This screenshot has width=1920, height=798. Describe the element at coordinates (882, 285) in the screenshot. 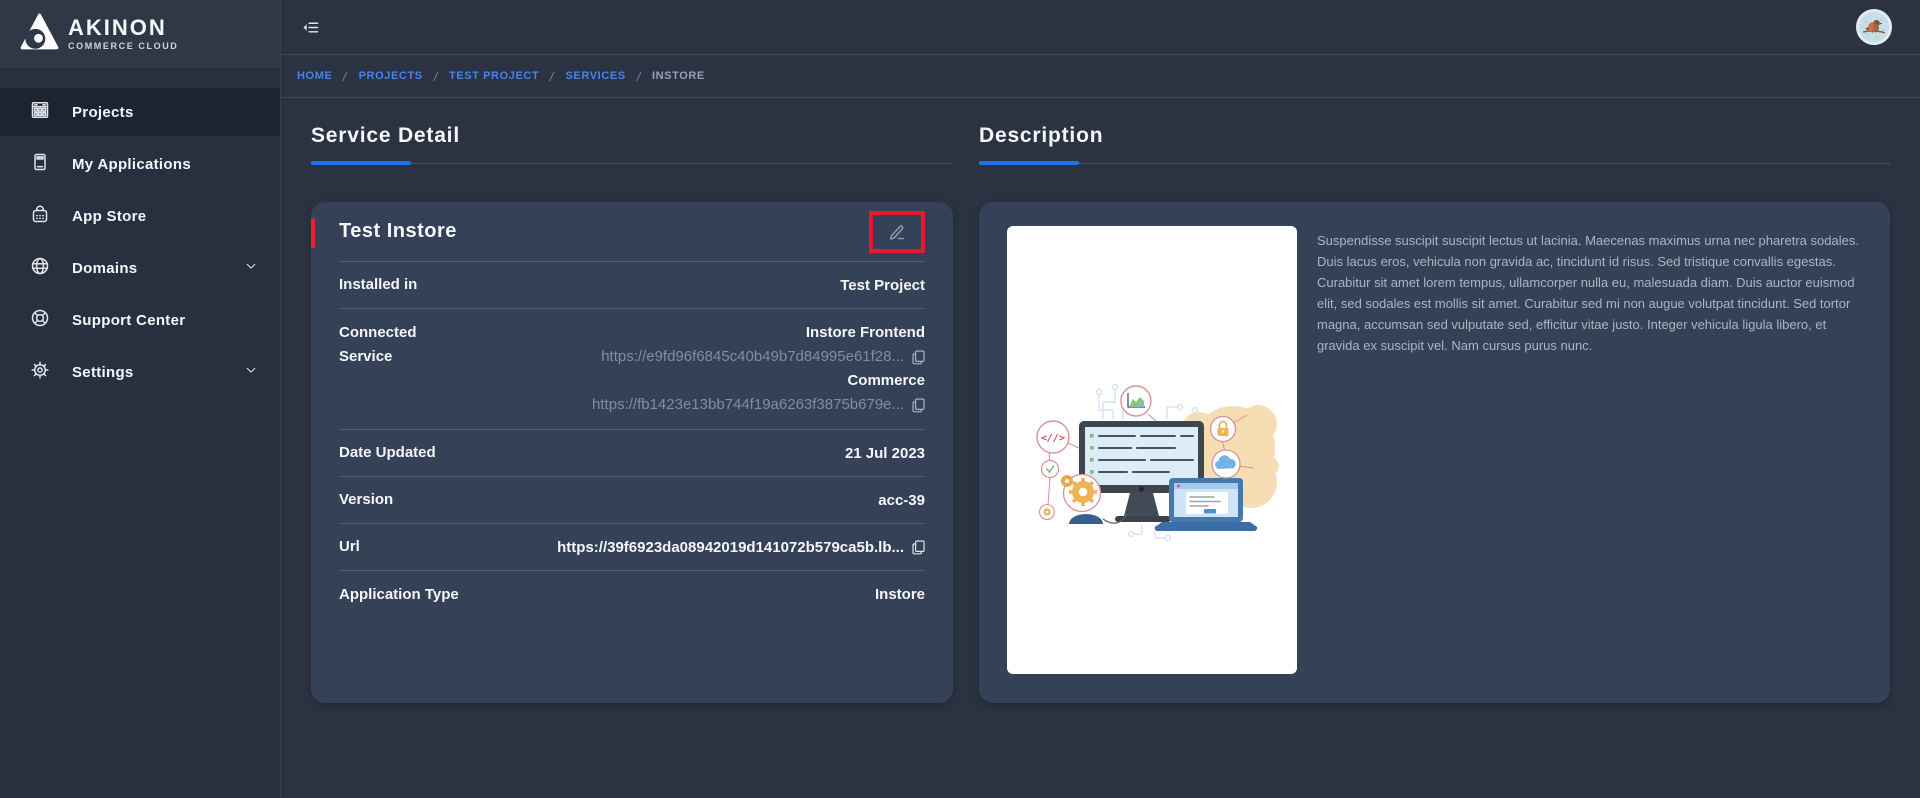

I see `row-value: Test Project` at that location.